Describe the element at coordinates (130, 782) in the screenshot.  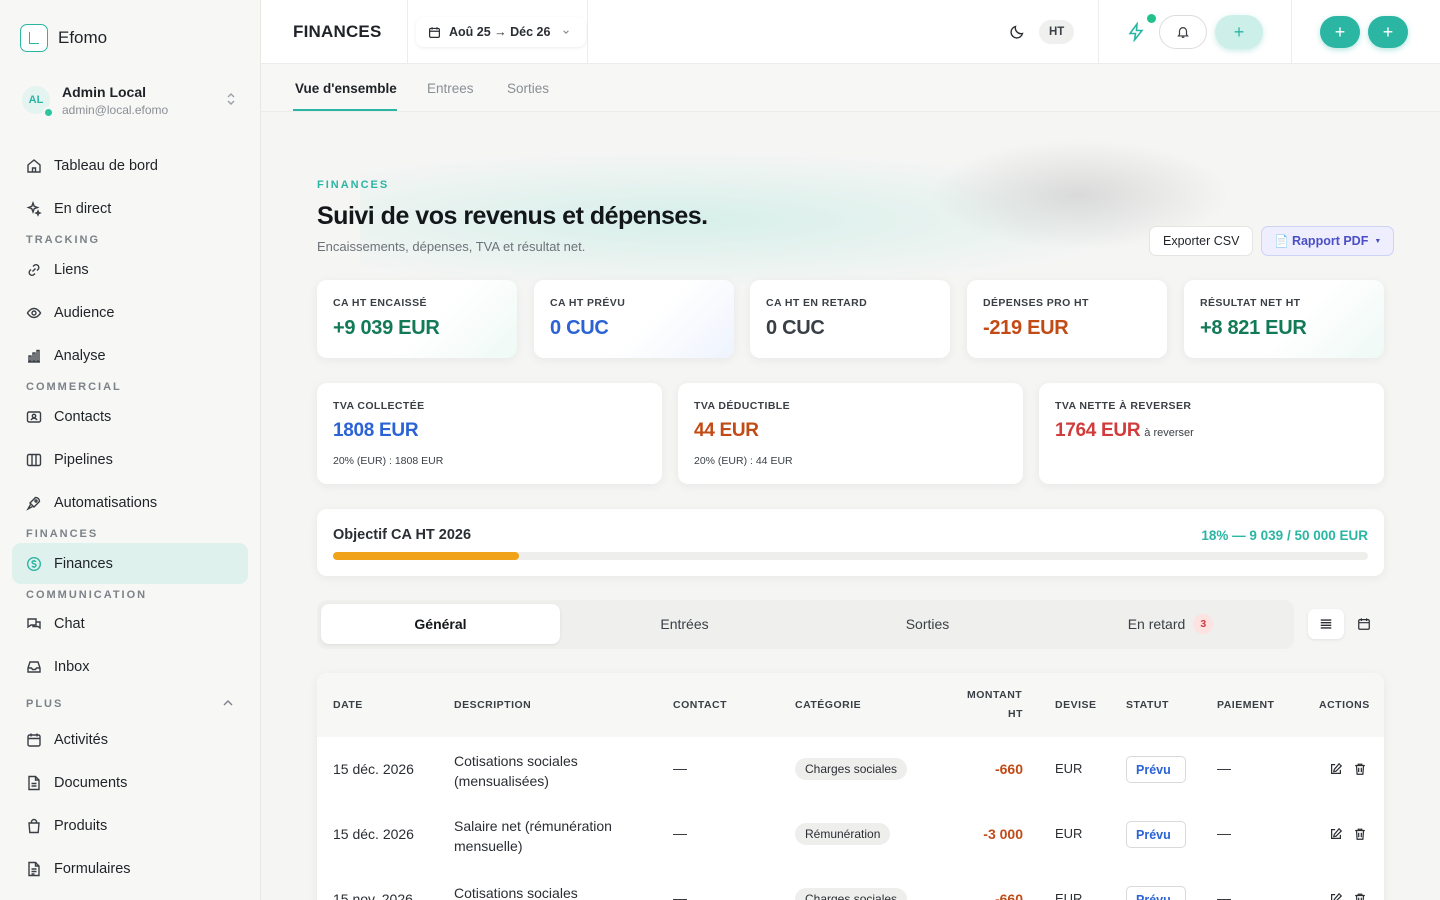
I see `sidebar-item-documents: Documents` at that location.